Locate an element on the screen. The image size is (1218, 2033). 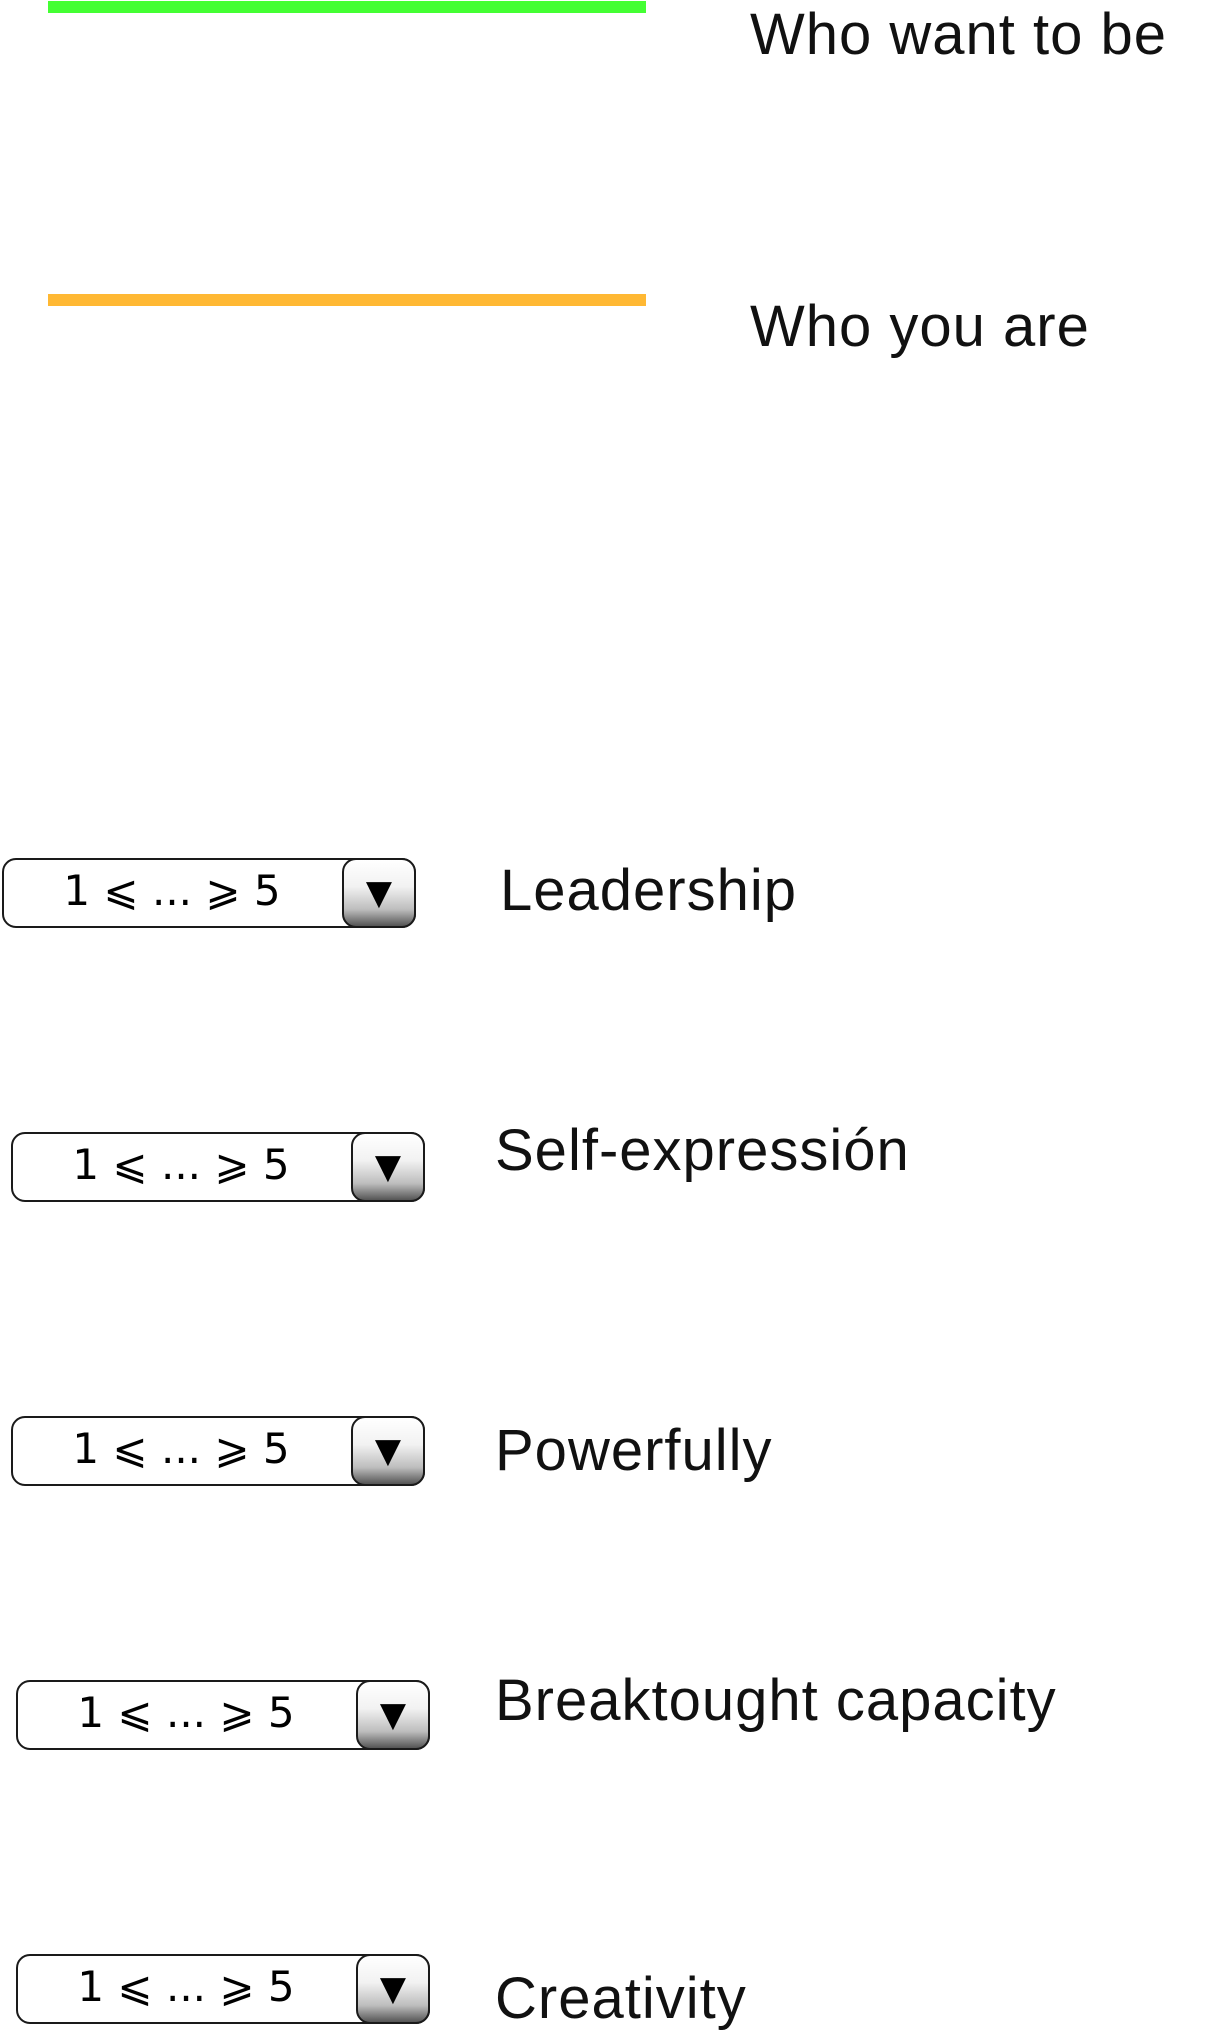
row-label-self-expression: Self-expressión is located at coordinates (702, 1150).